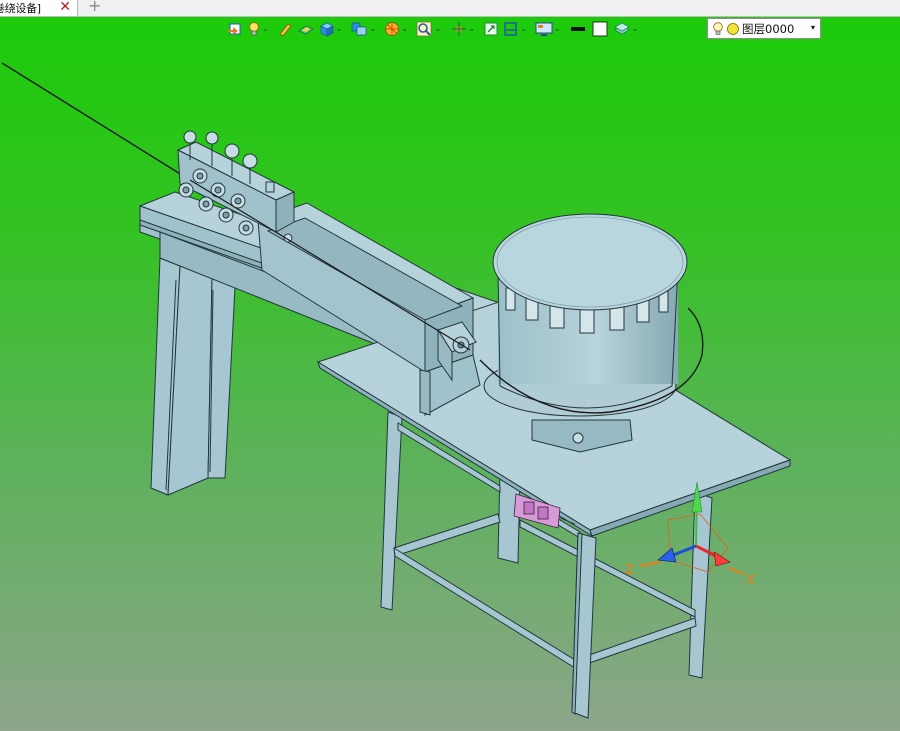  What do you see at coordinates (812, 27) in the screenshot?
I see `chevron-down-icon: ▾` at bounding box center [812, 27].